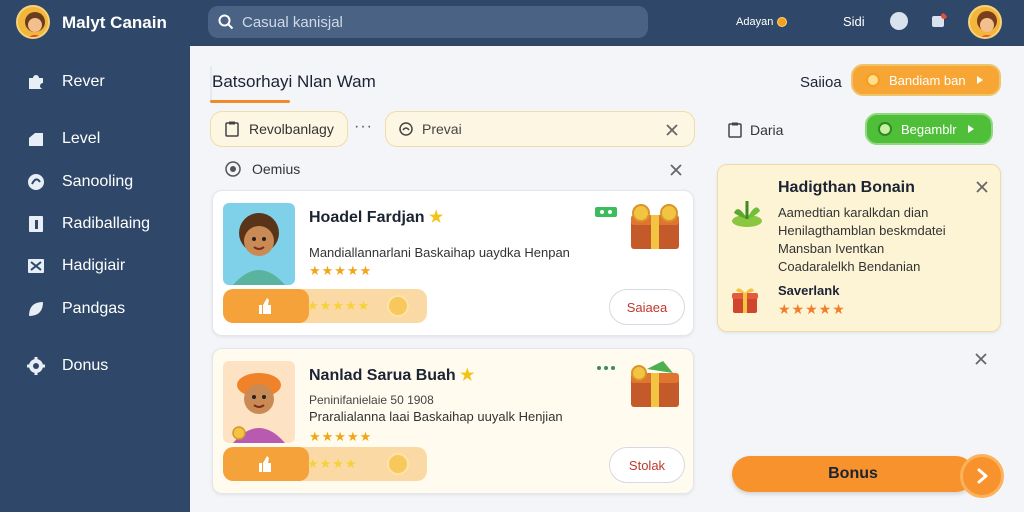 Image resolution: width=1024 pixels, height=512 pixels. I want to click on action-button: Bandiam ban, so click(926, 80).